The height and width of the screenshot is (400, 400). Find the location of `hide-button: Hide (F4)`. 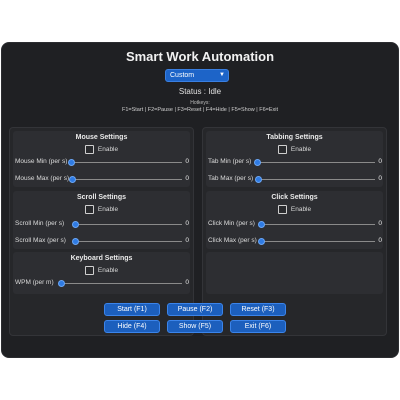

hide-button: Hide (F4) is located at coordinates (132, 326).